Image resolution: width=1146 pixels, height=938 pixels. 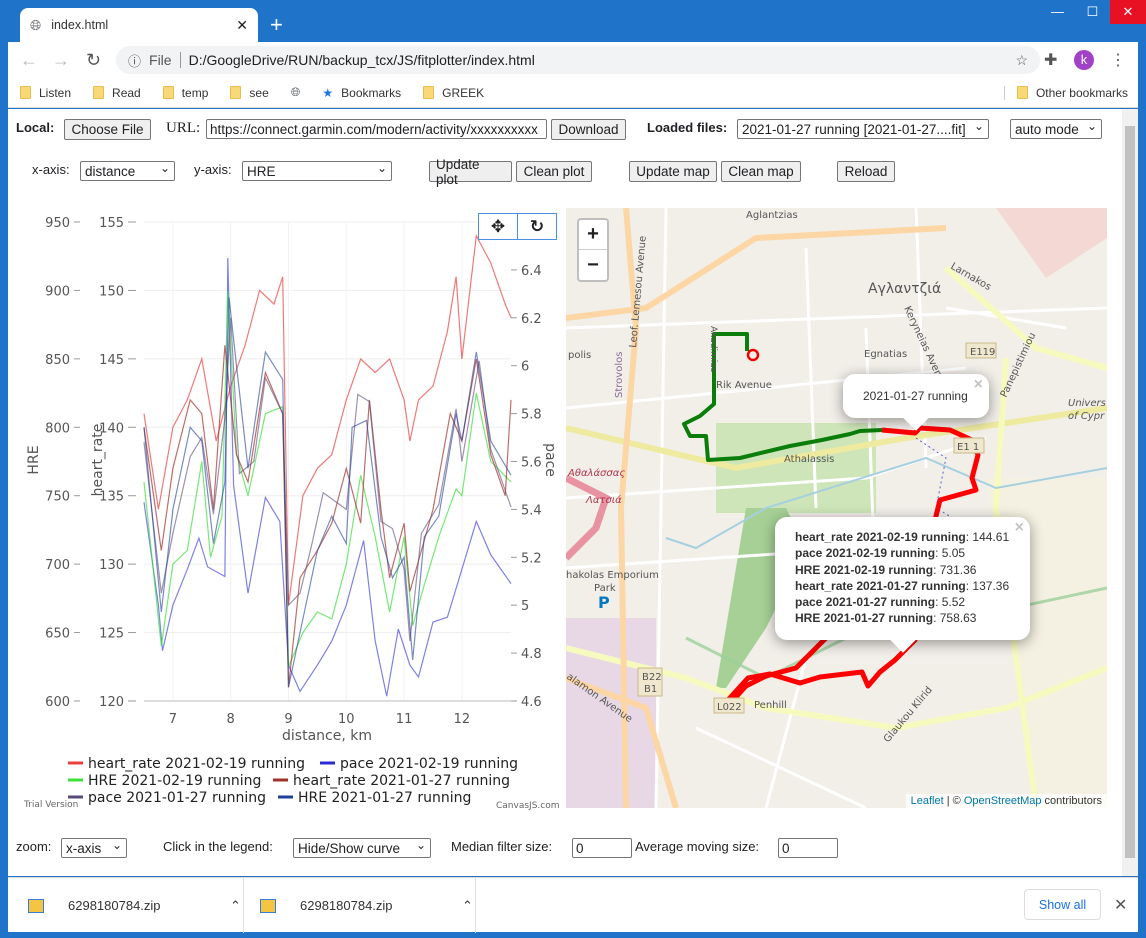 What do you see at coordinates (673, 171) in the screenshot?
I see `update-map-button: Update map` at bounding box center [673, 171].